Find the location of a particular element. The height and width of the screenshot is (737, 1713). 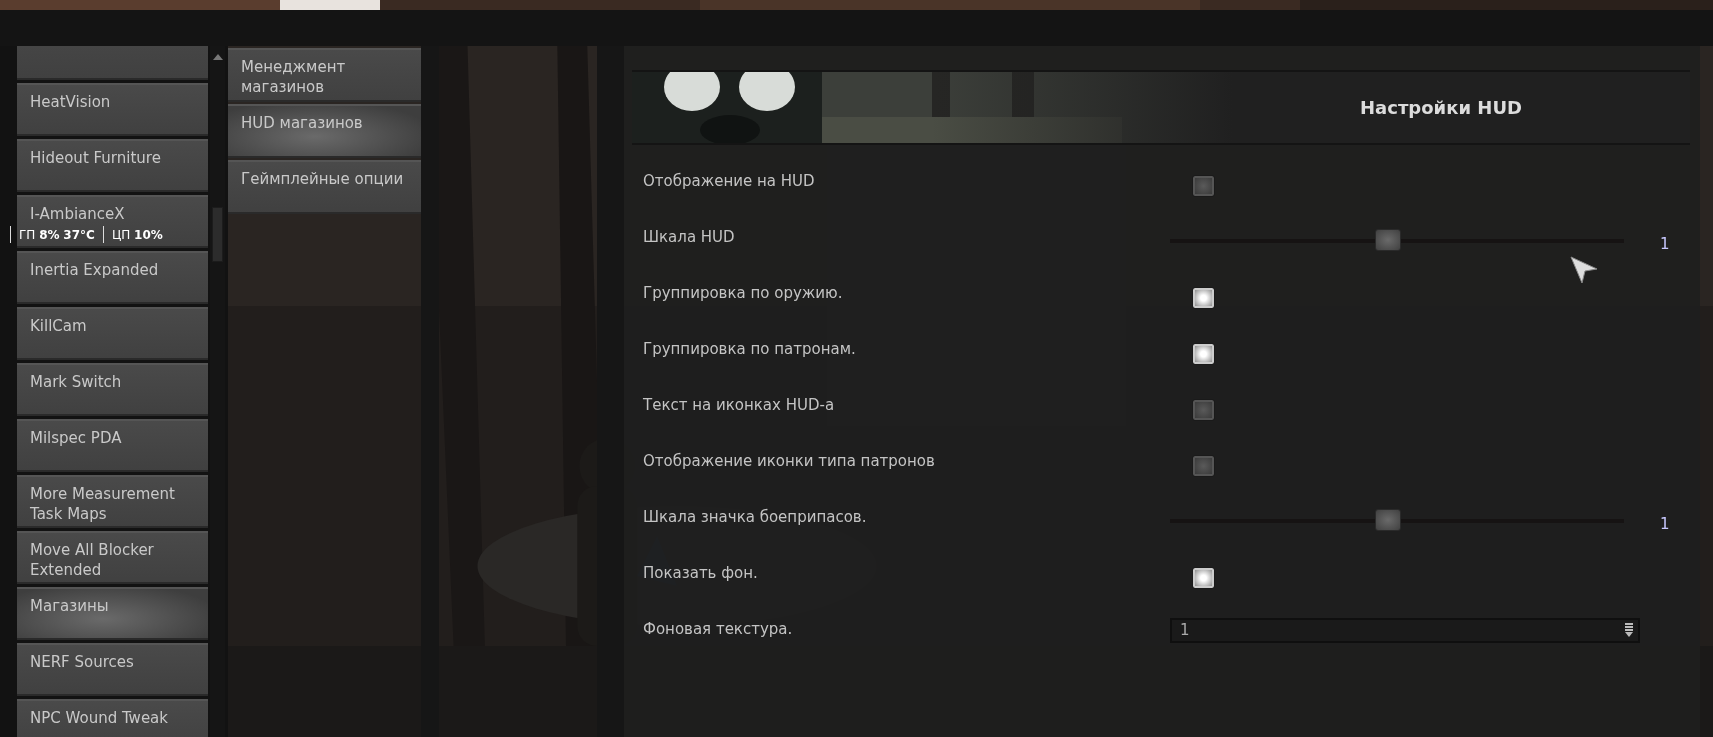

mod-list-item: Mark Switch is located at coordinates (112, 389).